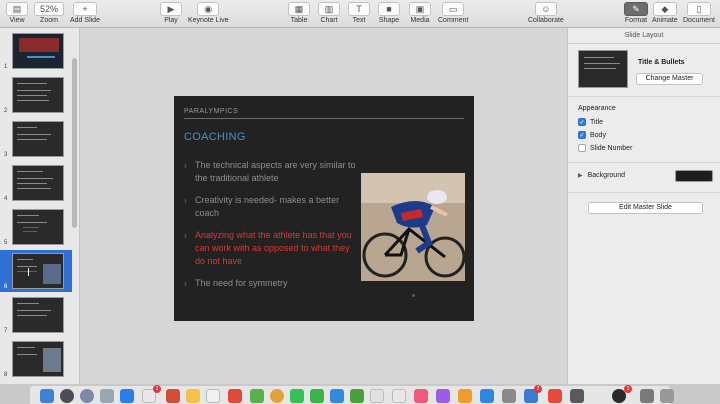 This screenshot has width=720, height=404. I want to click on notification-badge: 2, so click(538, 389).